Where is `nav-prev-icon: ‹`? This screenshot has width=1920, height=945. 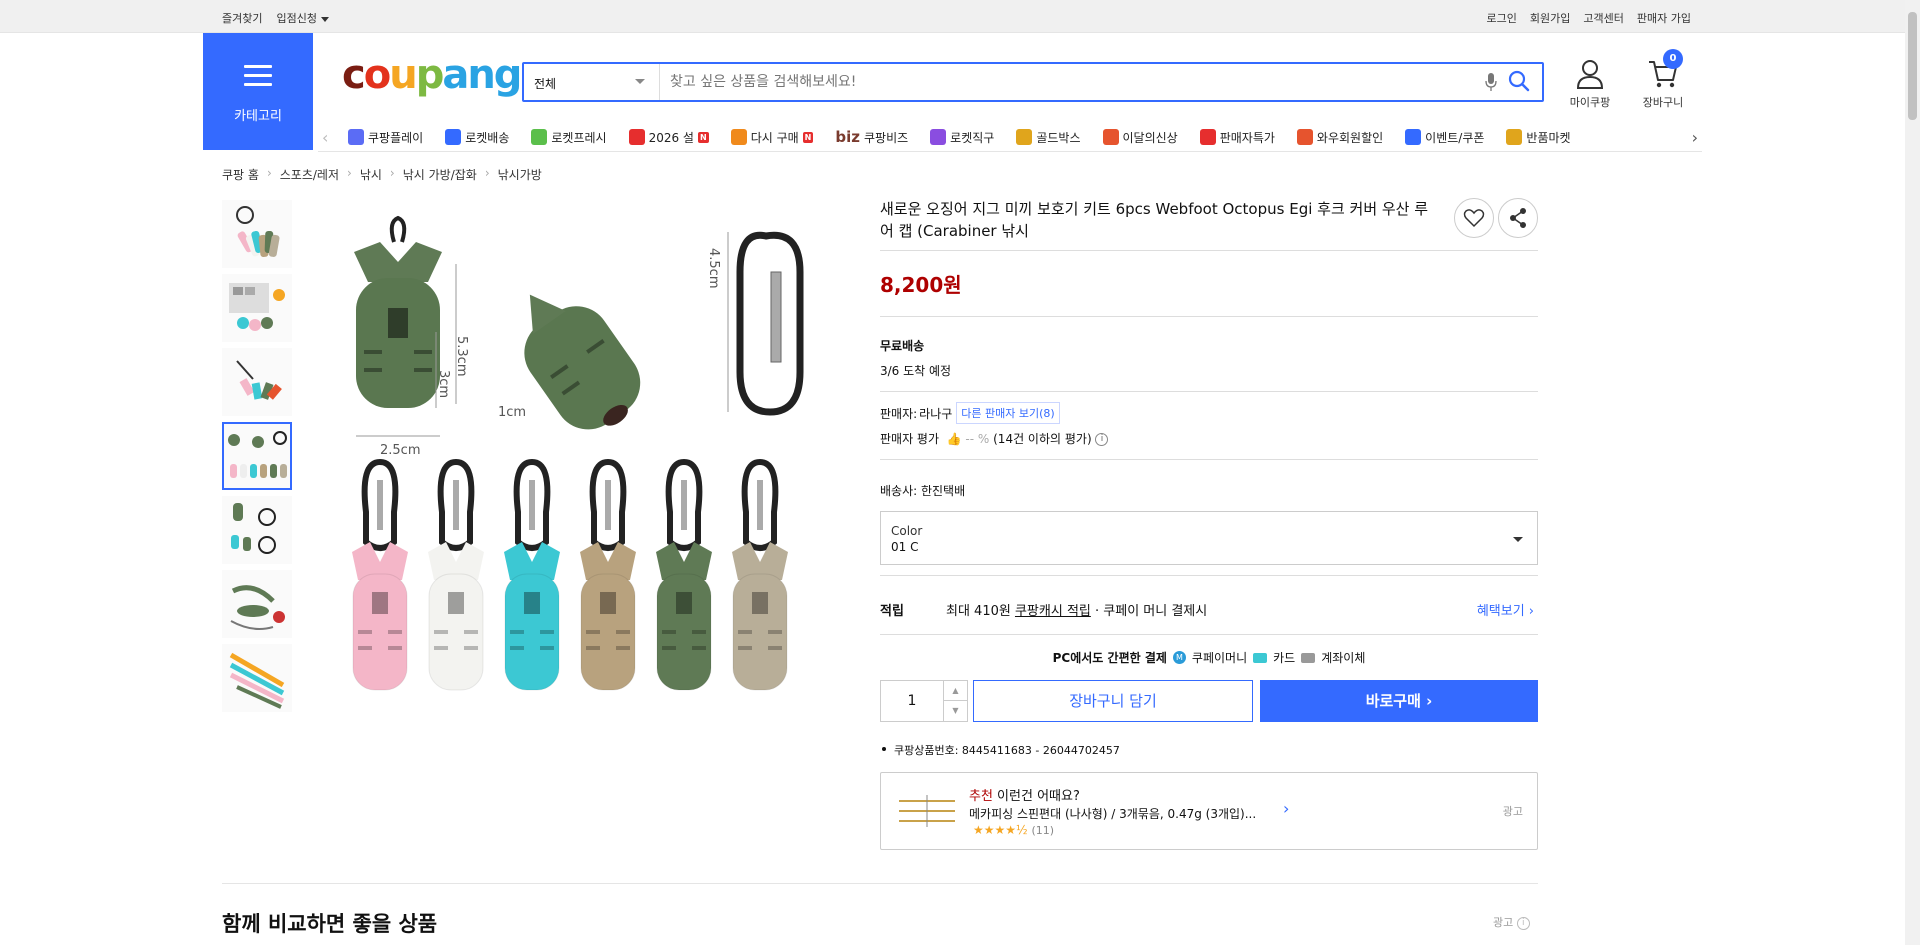
nav-prev-icon: ‹ is located at coordinates (325, 137).